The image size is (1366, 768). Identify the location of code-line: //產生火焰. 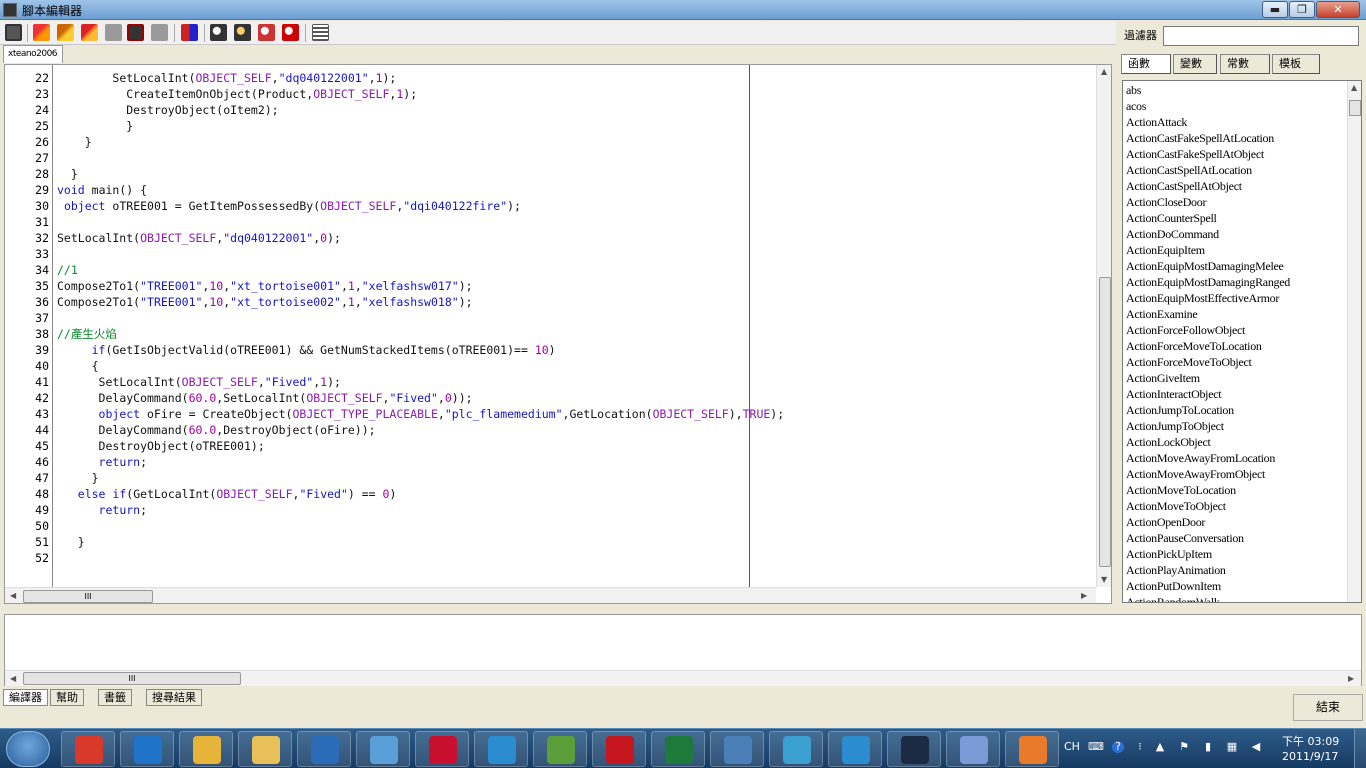
(87, 334).